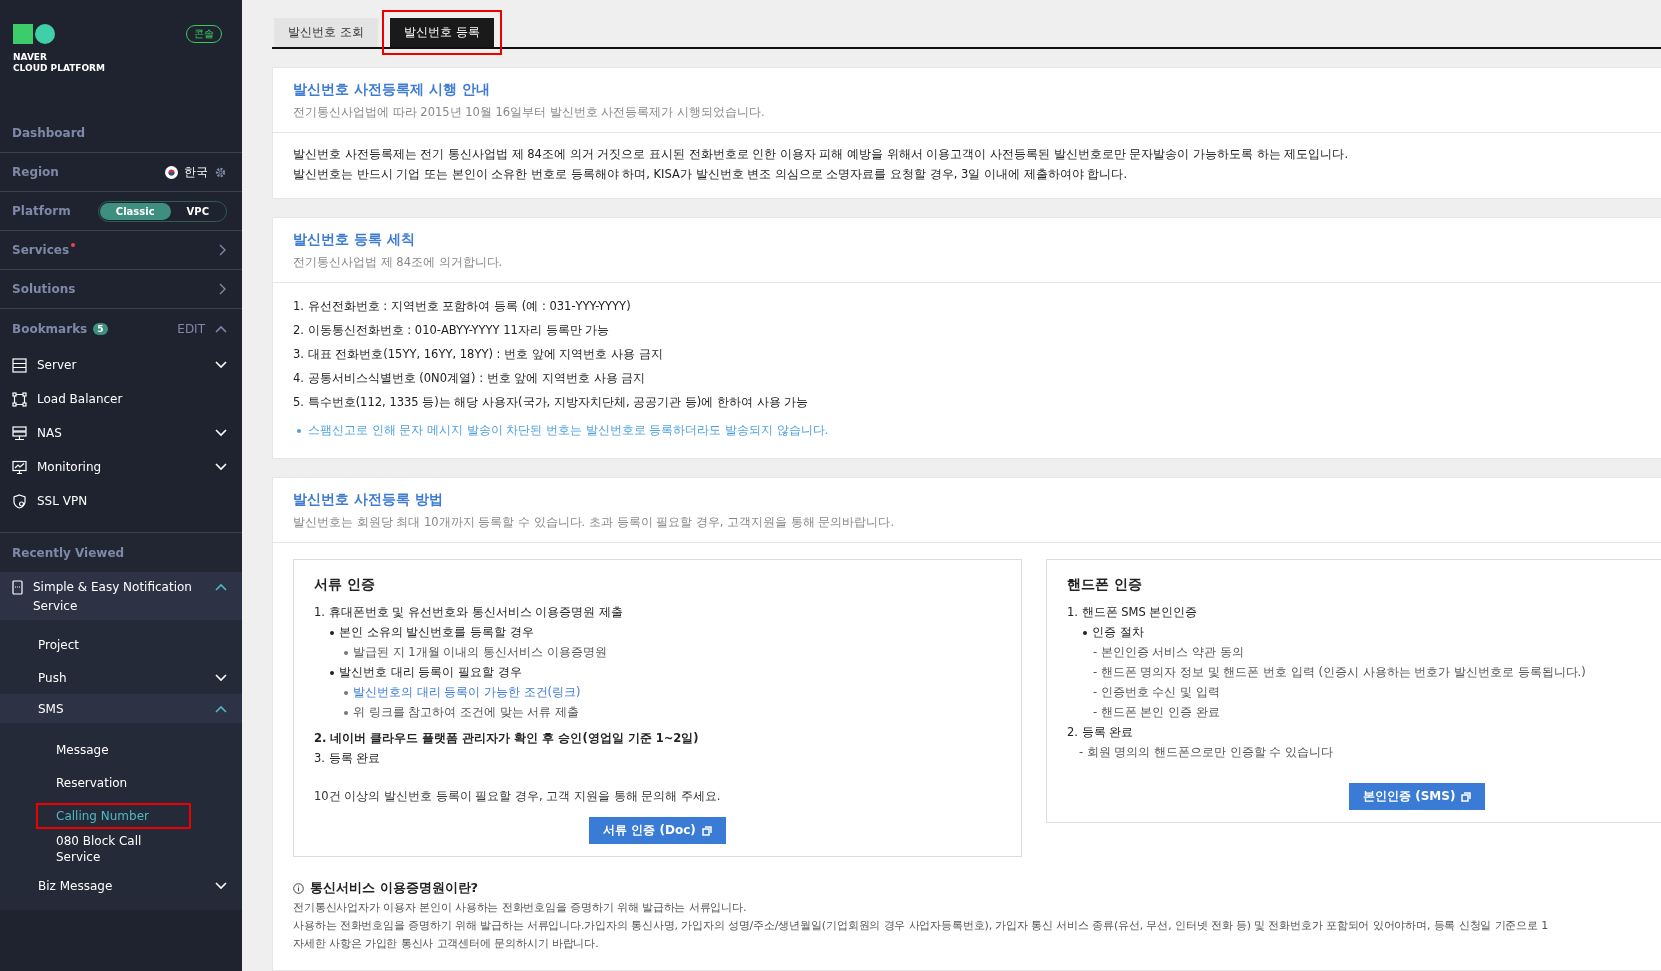 The height and width of the screenshot is (971, 1661). I want to click on step-text: 2. 네이버 클라우드 플랫폼 관리자가 확인 후 승인(영업일 기준 1~2일), so click(506, 738).